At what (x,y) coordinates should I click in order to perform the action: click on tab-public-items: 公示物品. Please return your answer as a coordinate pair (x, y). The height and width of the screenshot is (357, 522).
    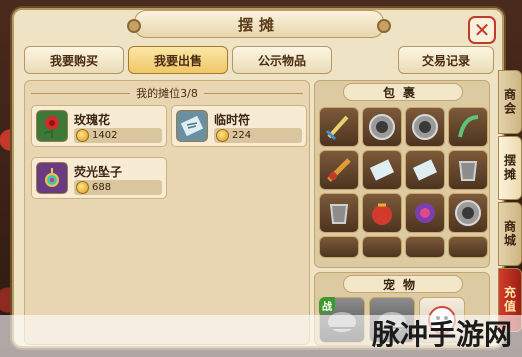
    Looking at the image, I should click on (282, 60).